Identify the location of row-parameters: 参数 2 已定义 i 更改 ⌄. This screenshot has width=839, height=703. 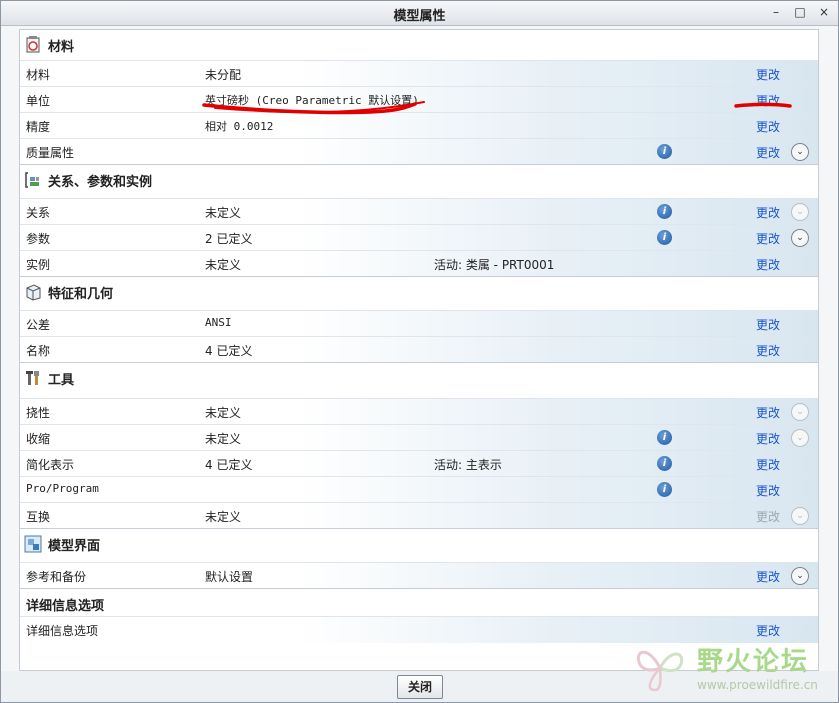
(419, 237).